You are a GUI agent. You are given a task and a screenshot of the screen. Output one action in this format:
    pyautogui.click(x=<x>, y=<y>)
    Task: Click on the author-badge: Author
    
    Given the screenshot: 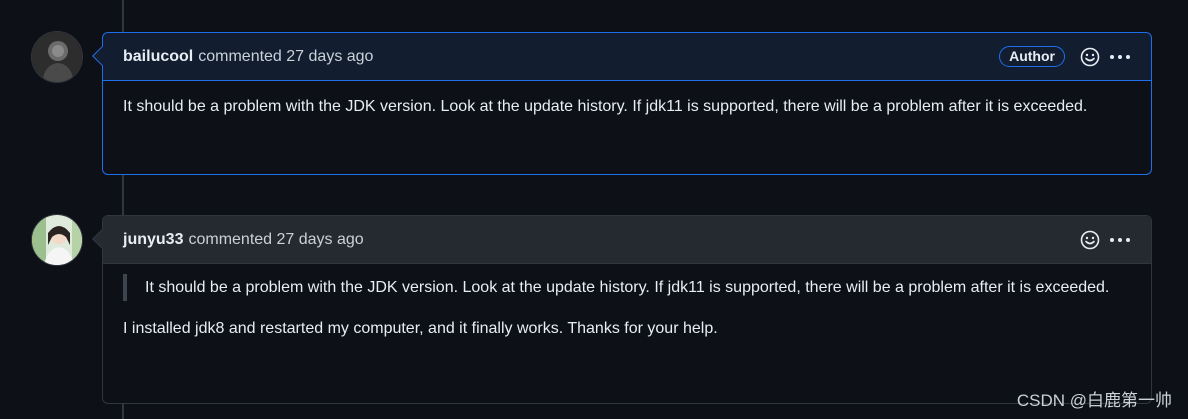 What is the action you would take?
    pyautogui.click(x=1032, y=56)
    